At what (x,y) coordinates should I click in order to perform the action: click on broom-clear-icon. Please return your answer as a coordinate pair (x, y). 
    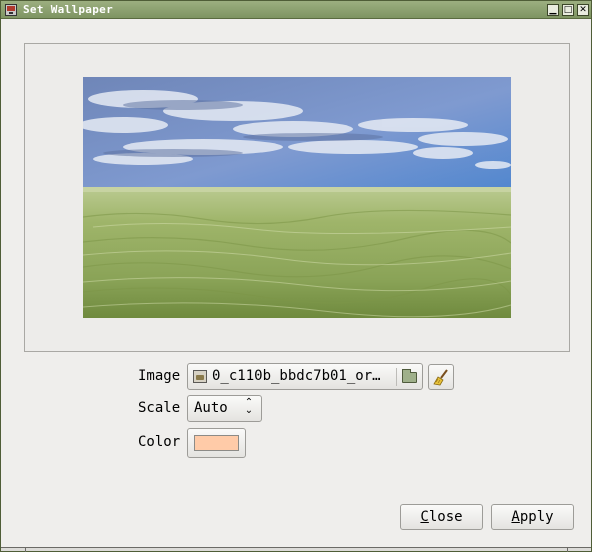
    Looking at the image, I should click on (440, 377).